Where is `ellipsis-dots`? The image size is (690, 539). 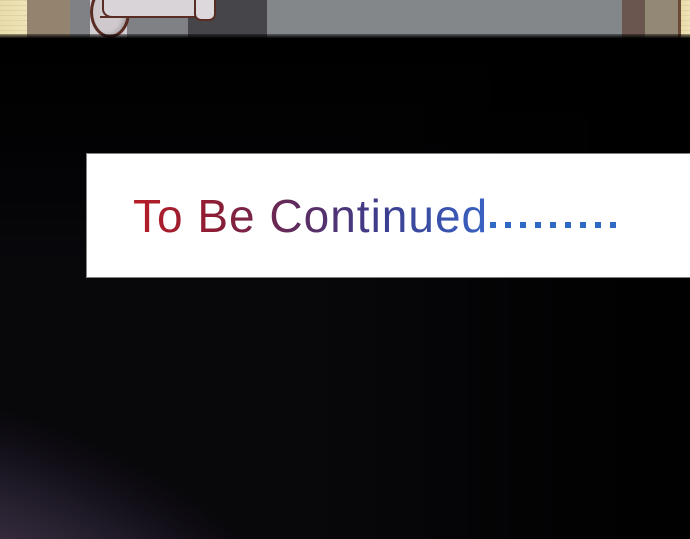
ellipsis-dots is located at coordinates (553, 216).